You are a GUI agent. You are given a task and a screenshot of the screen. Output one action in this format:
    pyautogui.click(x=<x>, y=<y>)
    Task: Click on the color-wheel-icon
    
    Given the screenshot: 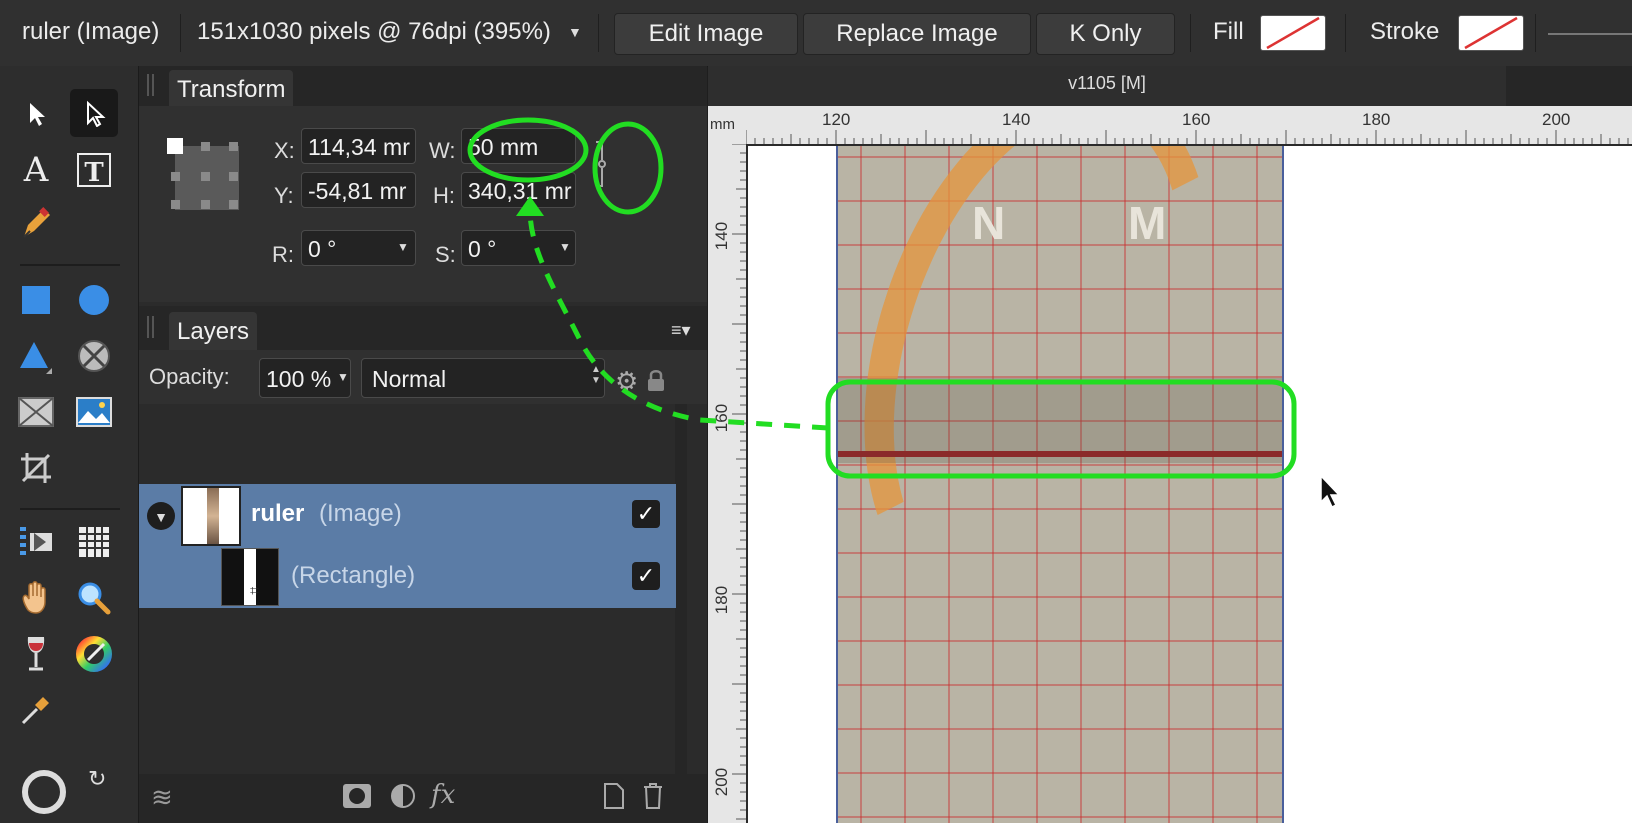 What is the action you would take?
    pyautogui.click(x=44, y=792)
    